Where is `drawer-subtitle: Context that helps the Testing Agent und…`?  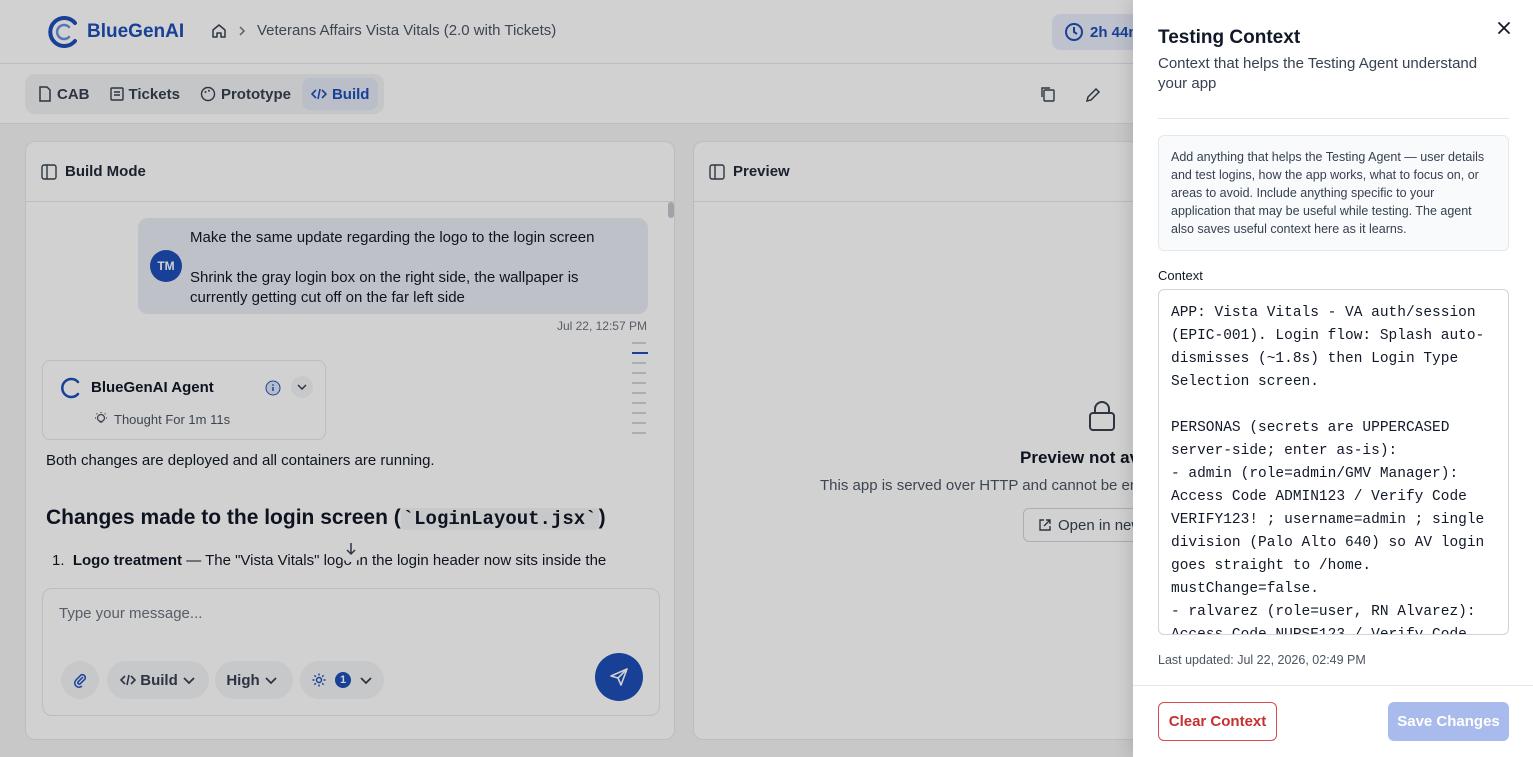 drawer-subtitle: Context that helps the Testing Agent und… is located at coordinates (1318, 73).